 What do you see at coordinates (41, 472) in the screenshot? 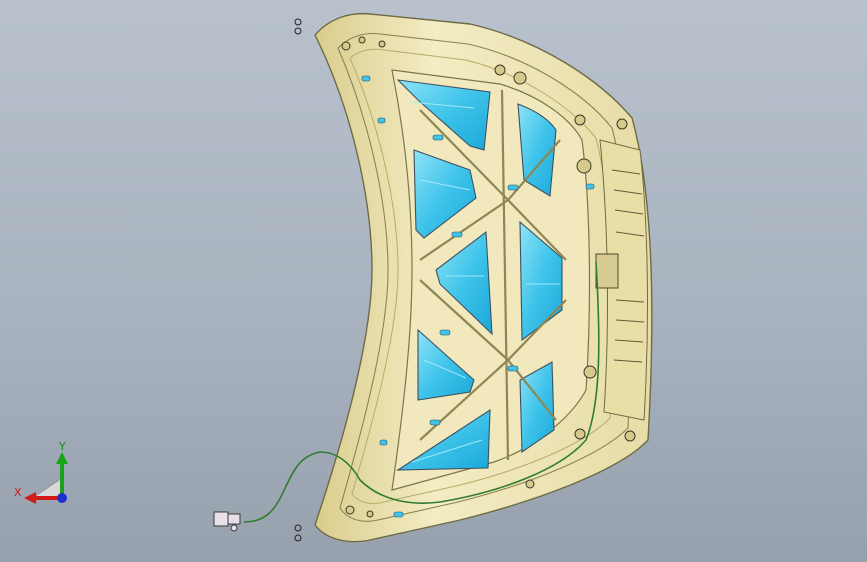
I see `coordinate-triad: Y X` at bounding box center [41, 472].